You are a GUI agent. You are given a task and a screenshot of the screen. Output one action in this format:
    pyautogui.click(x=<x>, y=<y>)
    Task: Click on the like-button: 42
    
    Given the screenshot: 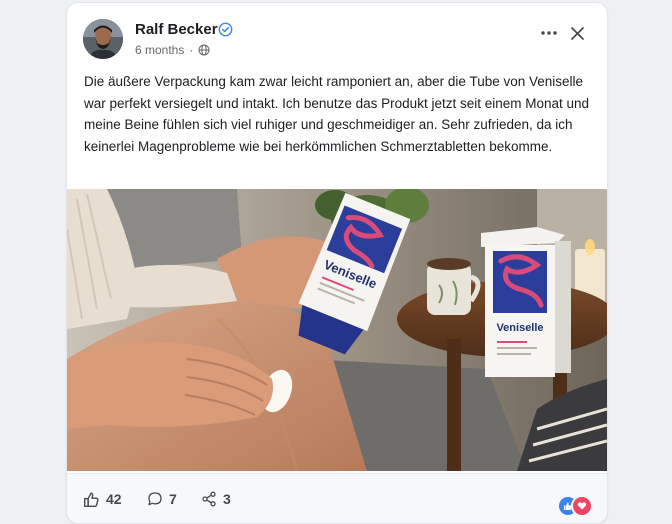 What is the action you would take?
    pyautogui.click(x=102, y=499)
    